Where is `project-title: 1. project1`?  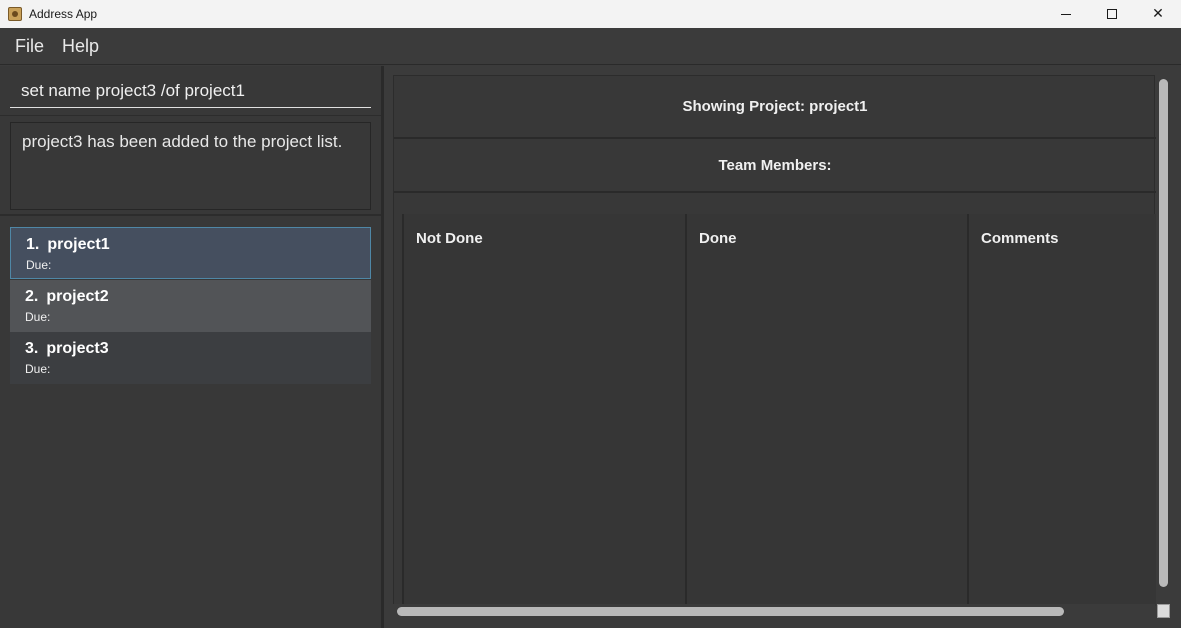
project-title: 1. project1 is located at coordinates (190, 245).